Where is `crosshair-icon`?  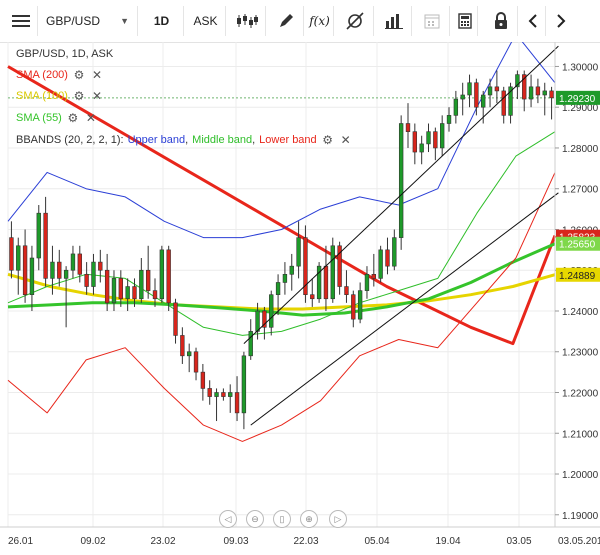
crosshair-icon is located at coordinates (354, 21).